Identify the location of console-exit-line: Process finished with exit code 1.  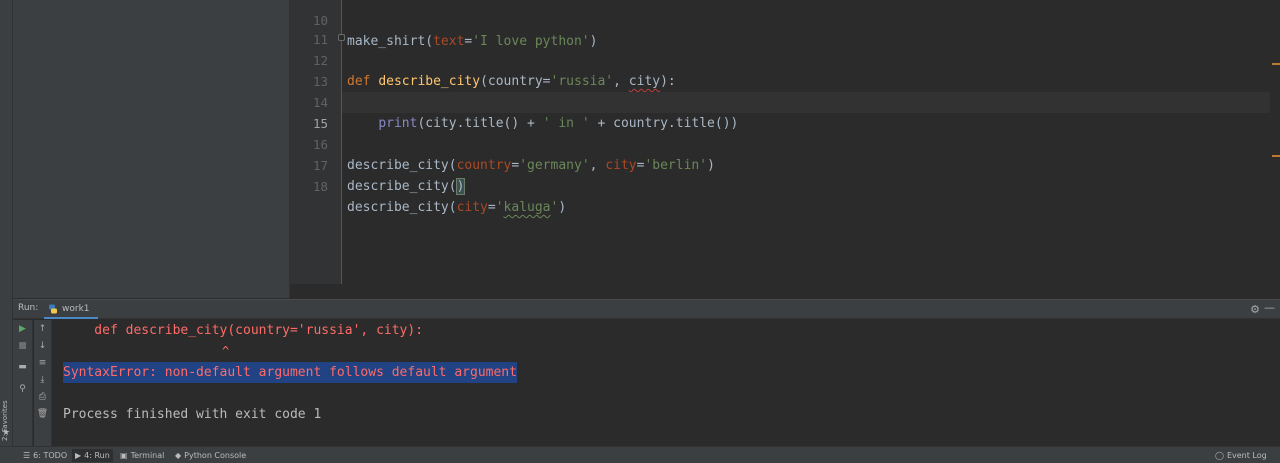
(192, 414).